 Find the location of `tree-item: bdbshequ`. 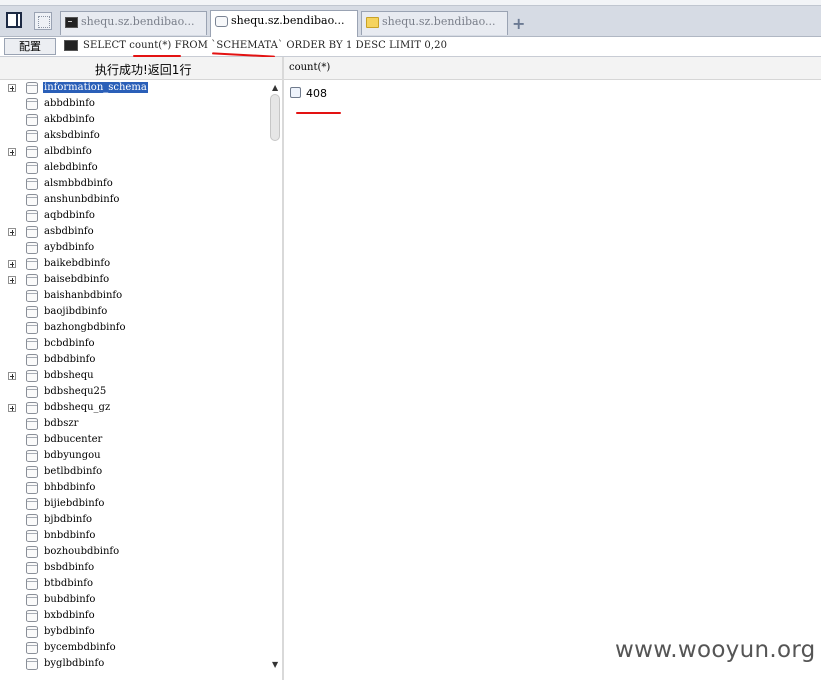

tree-item: bdbshequ is located at coordinates (134, 376).